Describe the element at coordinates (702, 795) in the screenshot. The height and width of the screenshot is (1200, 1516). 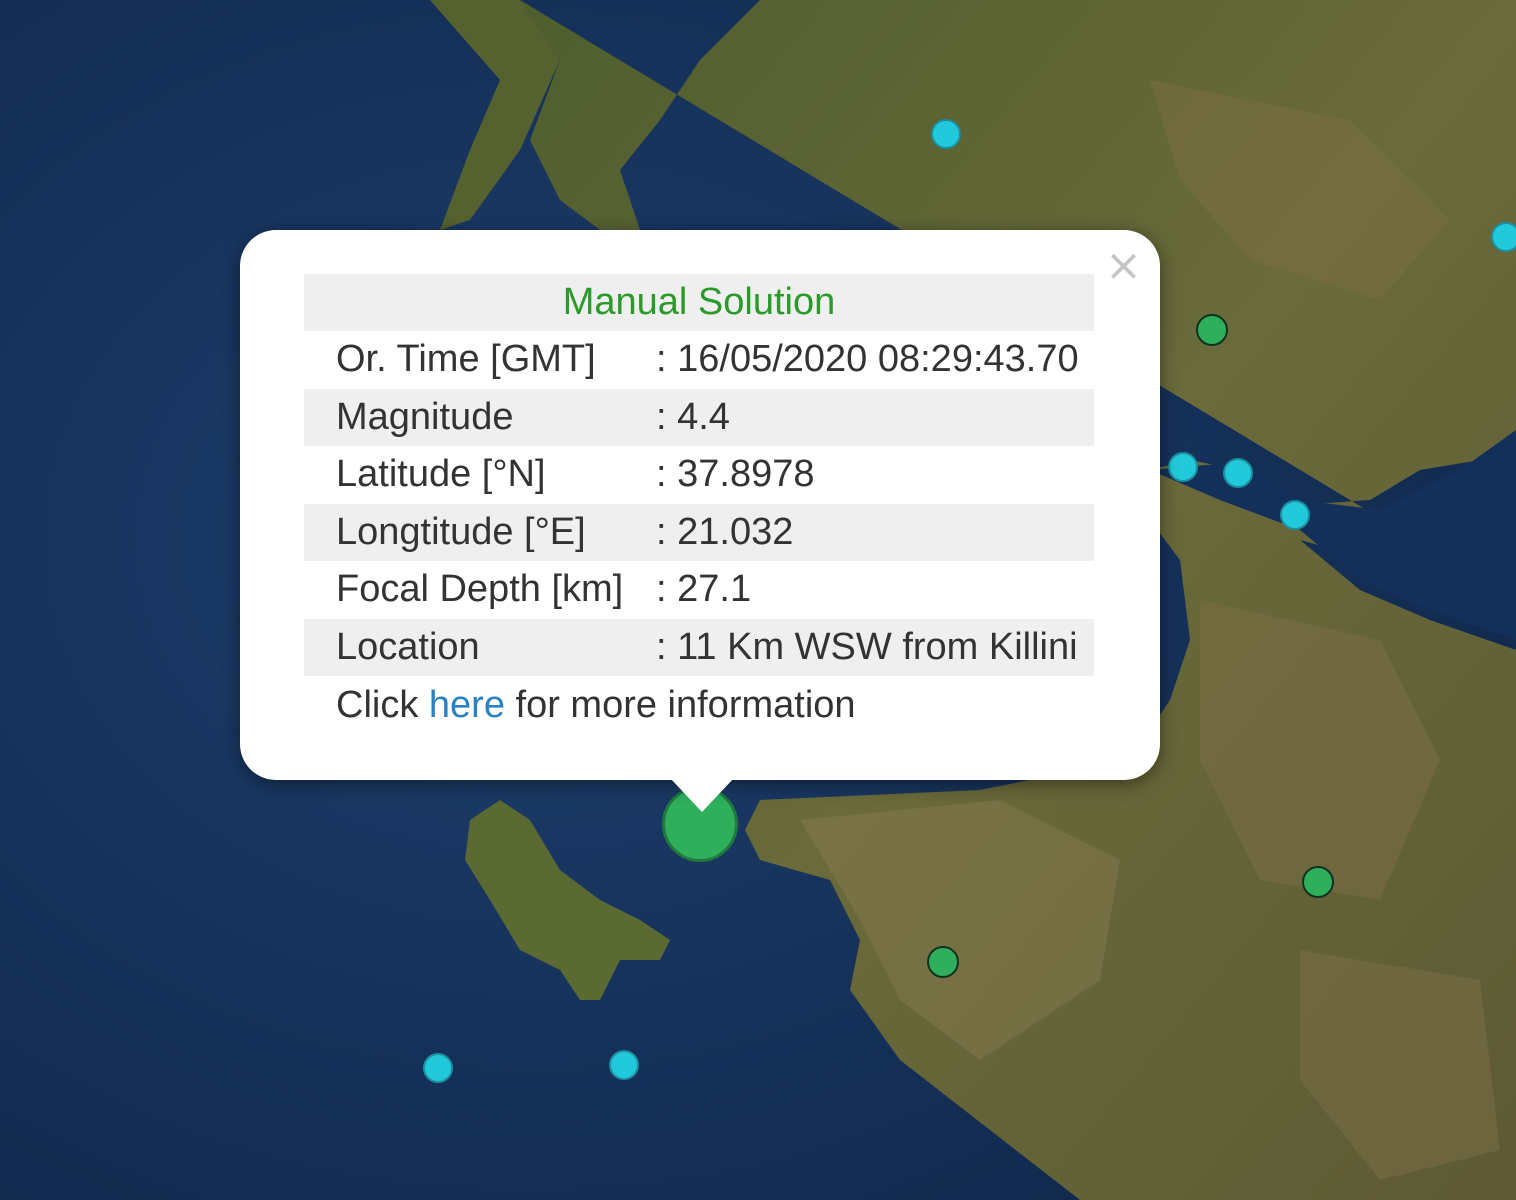
I see `popup-pointer` at that location.